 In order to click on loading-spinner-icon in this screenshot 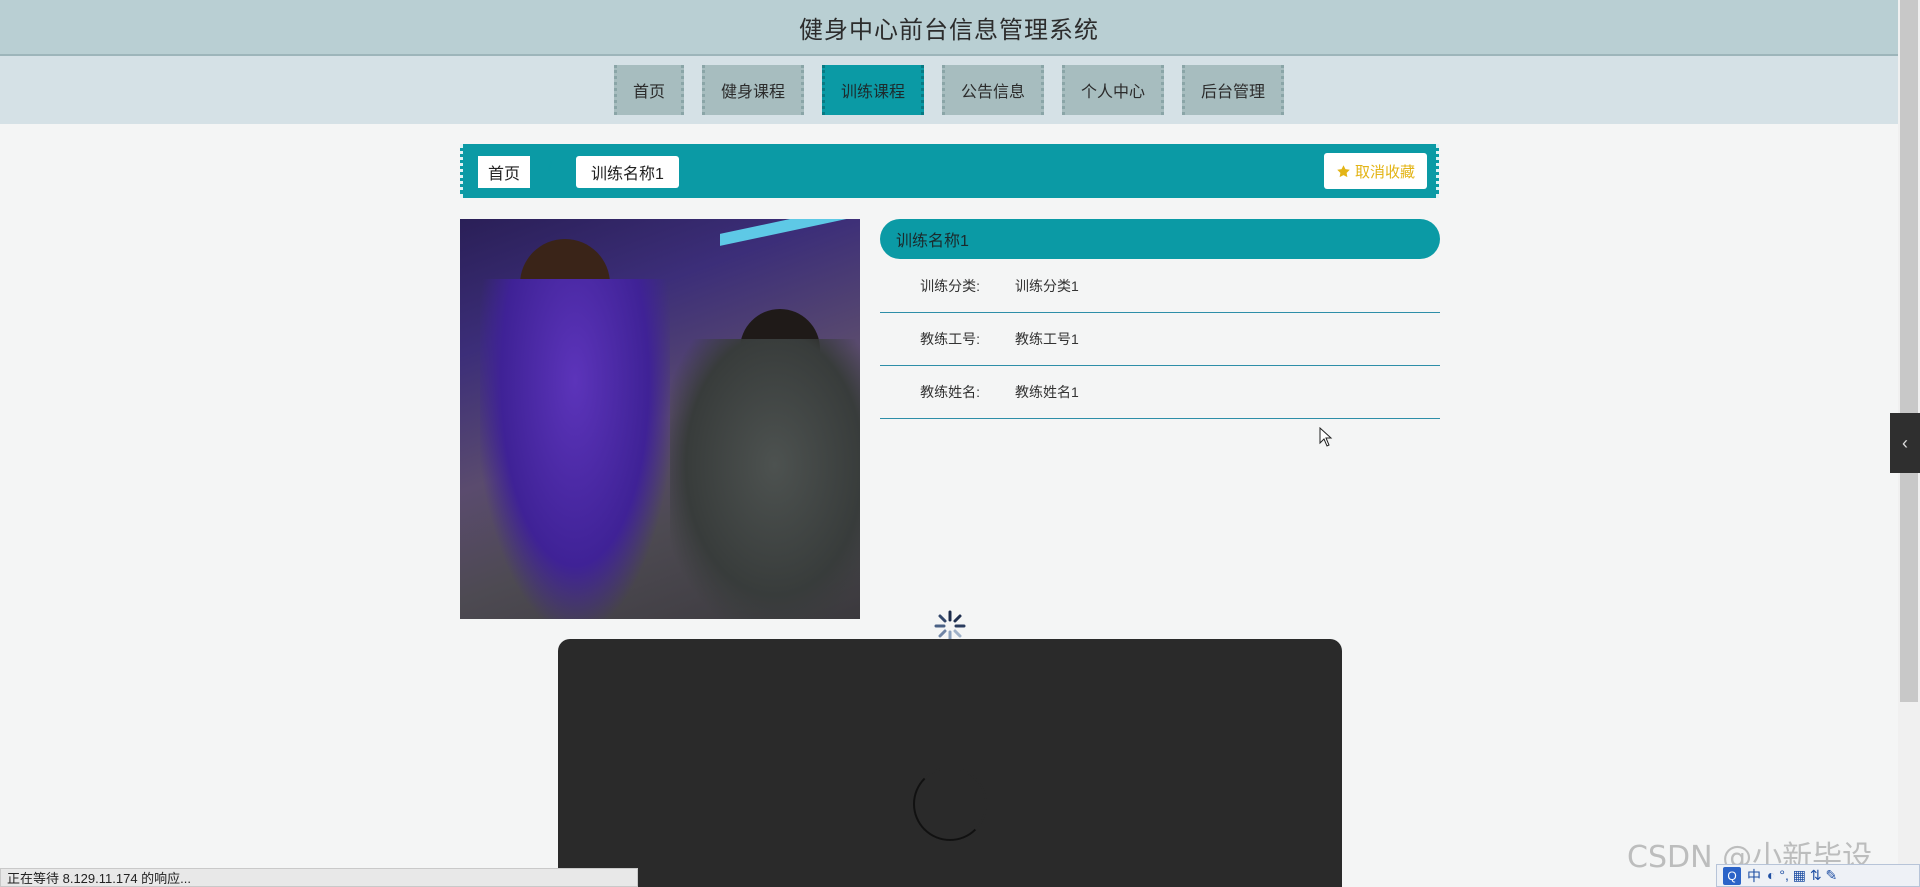, I will do `click(950, 626)`.